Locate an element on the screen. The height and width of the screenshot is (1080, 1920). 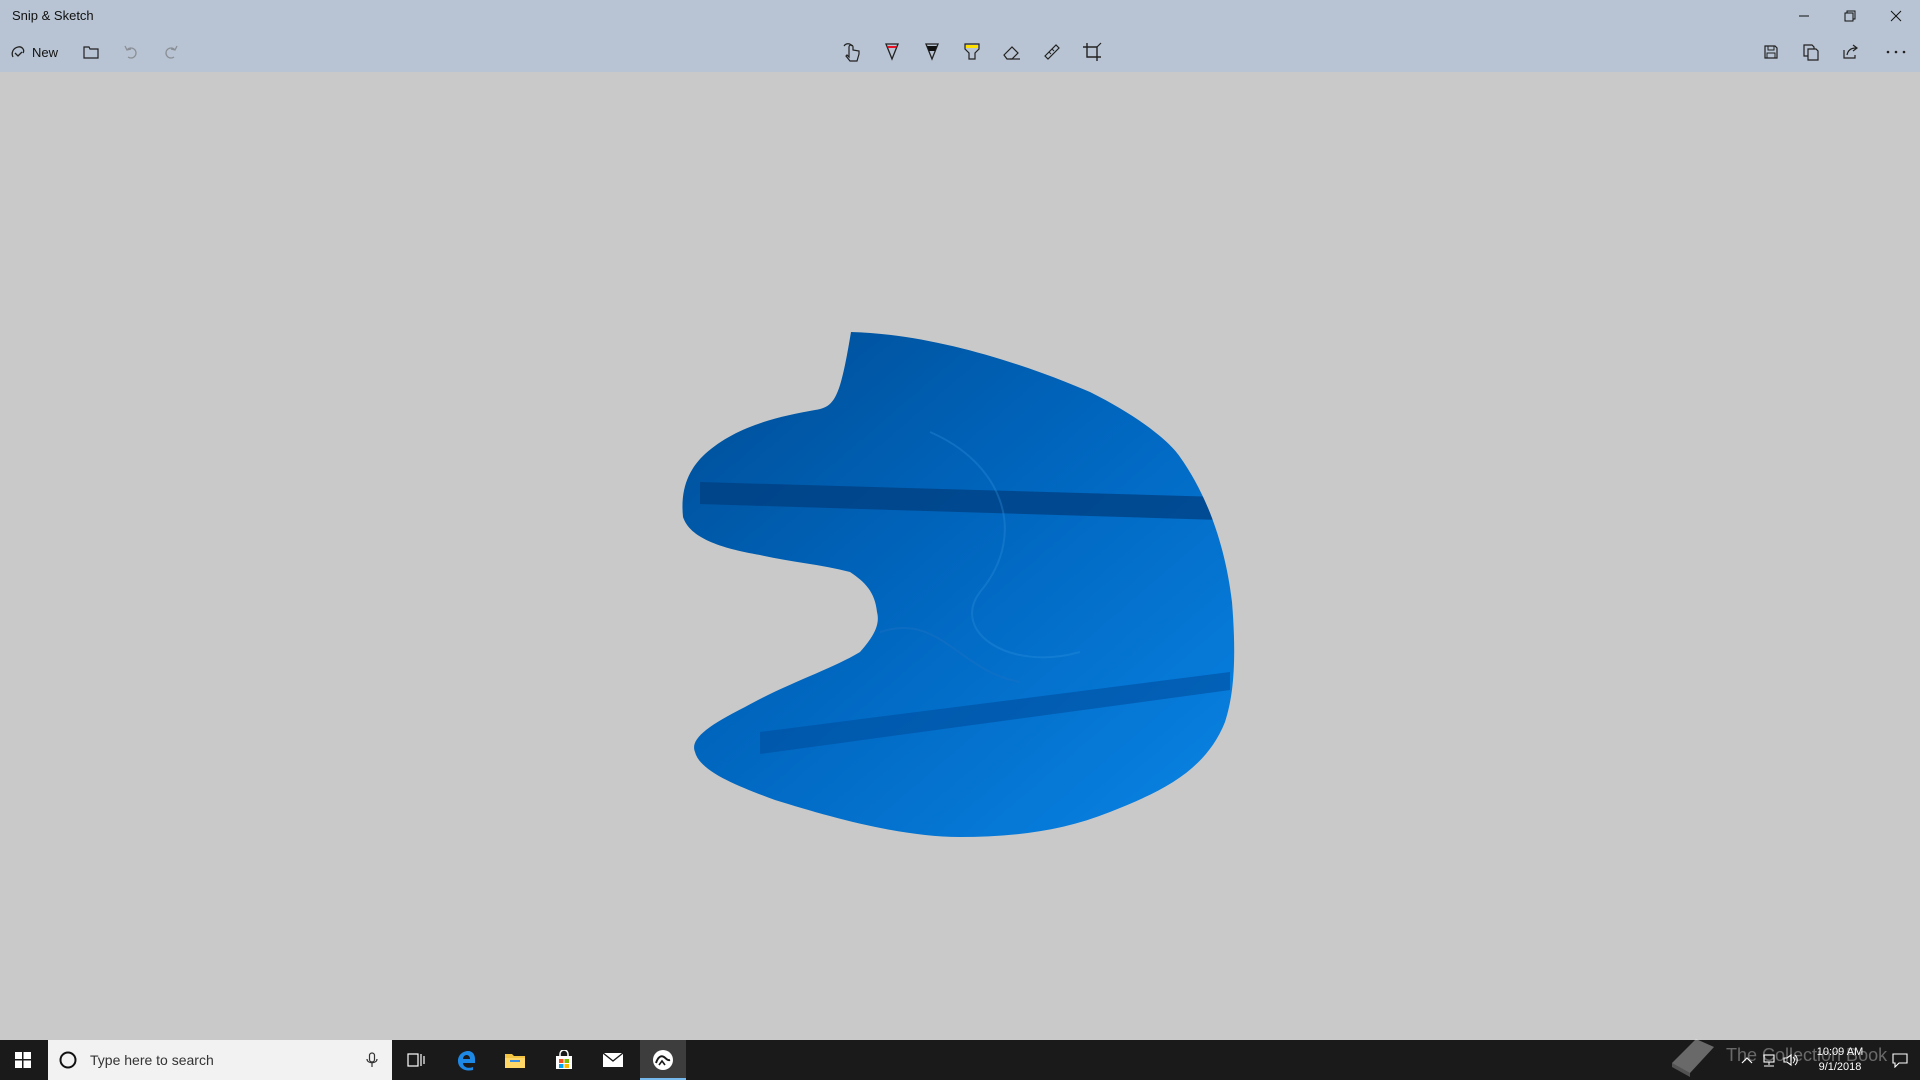
undo-icon is located at coordinates (130, 52).